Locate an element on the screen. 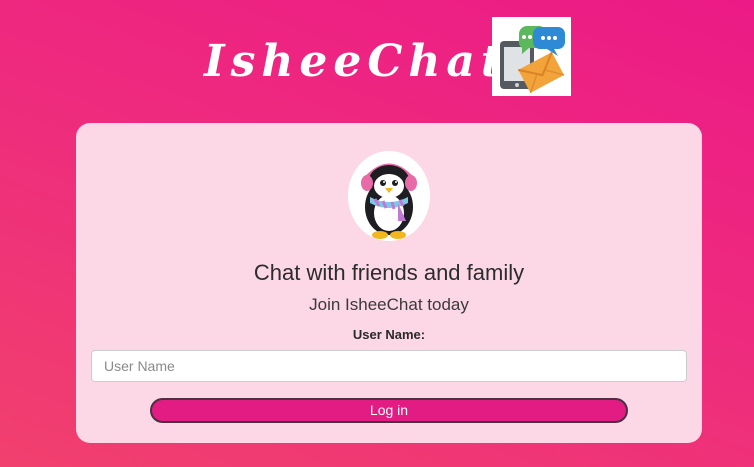 This screenshot has height=467, width=754. subheadline: Join IsheeChat today is located at coordinates (389, 304).